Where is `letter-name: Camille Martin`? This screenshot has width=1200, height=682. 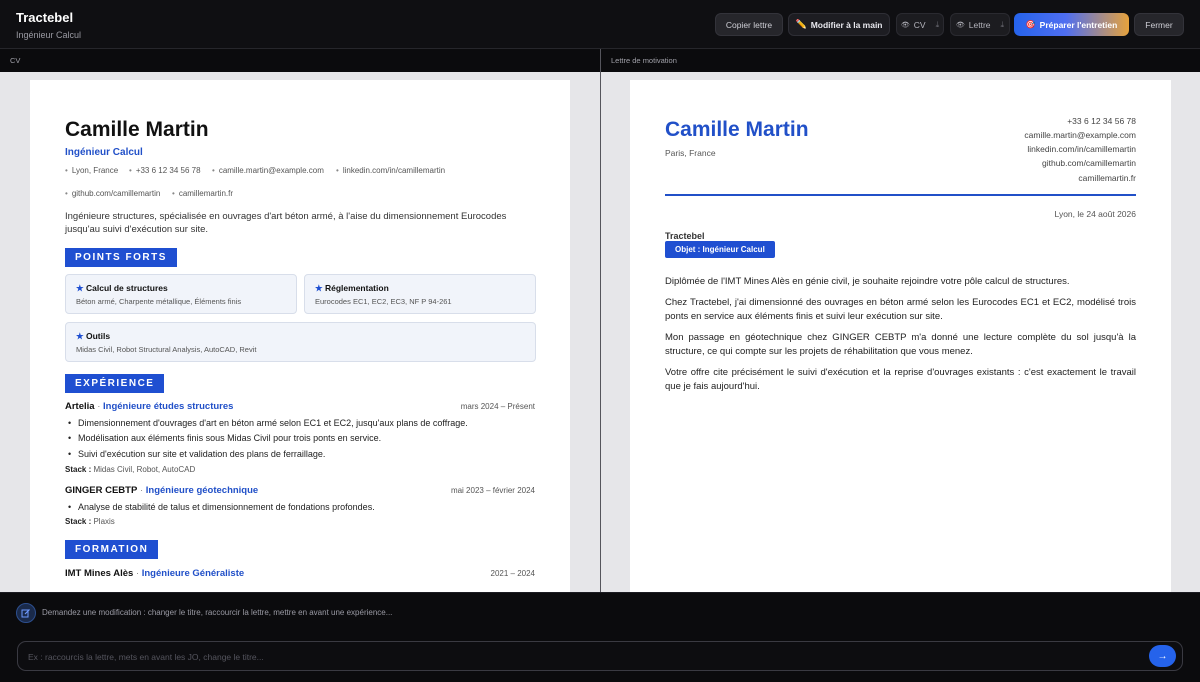
letter-name: Camille Martin is located at coordinates (737, 129).